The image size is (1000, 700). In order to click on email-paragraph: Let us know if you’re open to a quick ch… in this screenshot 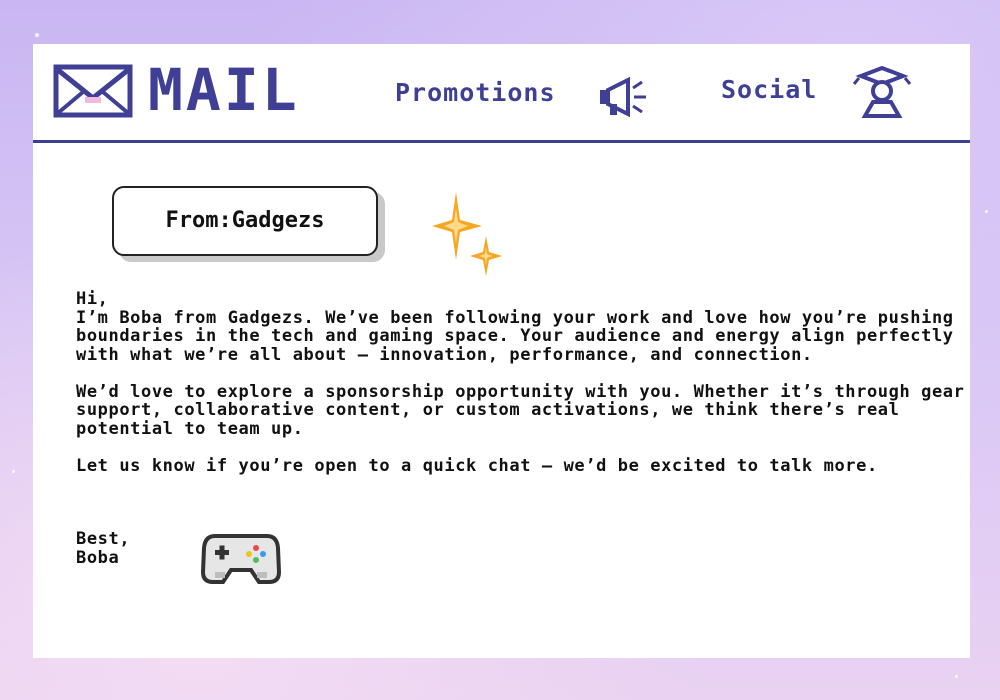, I will do `click(477, 465)`.